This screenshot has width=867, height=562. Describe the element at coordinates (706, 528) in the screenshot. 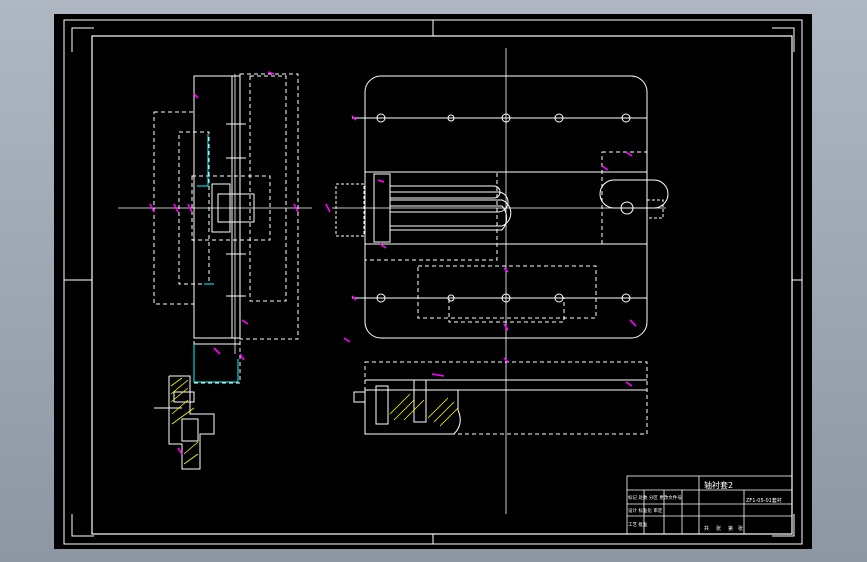

I see `title-block-sheet-label-1: 共` at that location.